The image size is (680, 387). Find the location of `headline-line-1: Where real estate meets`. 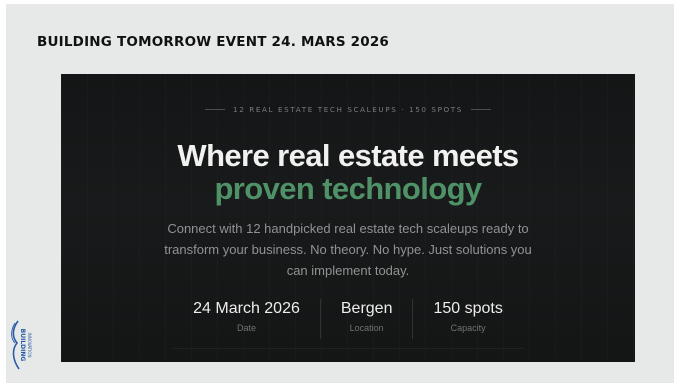

headline-line-1: Where real estate meets is located at coordinates (348, 155).